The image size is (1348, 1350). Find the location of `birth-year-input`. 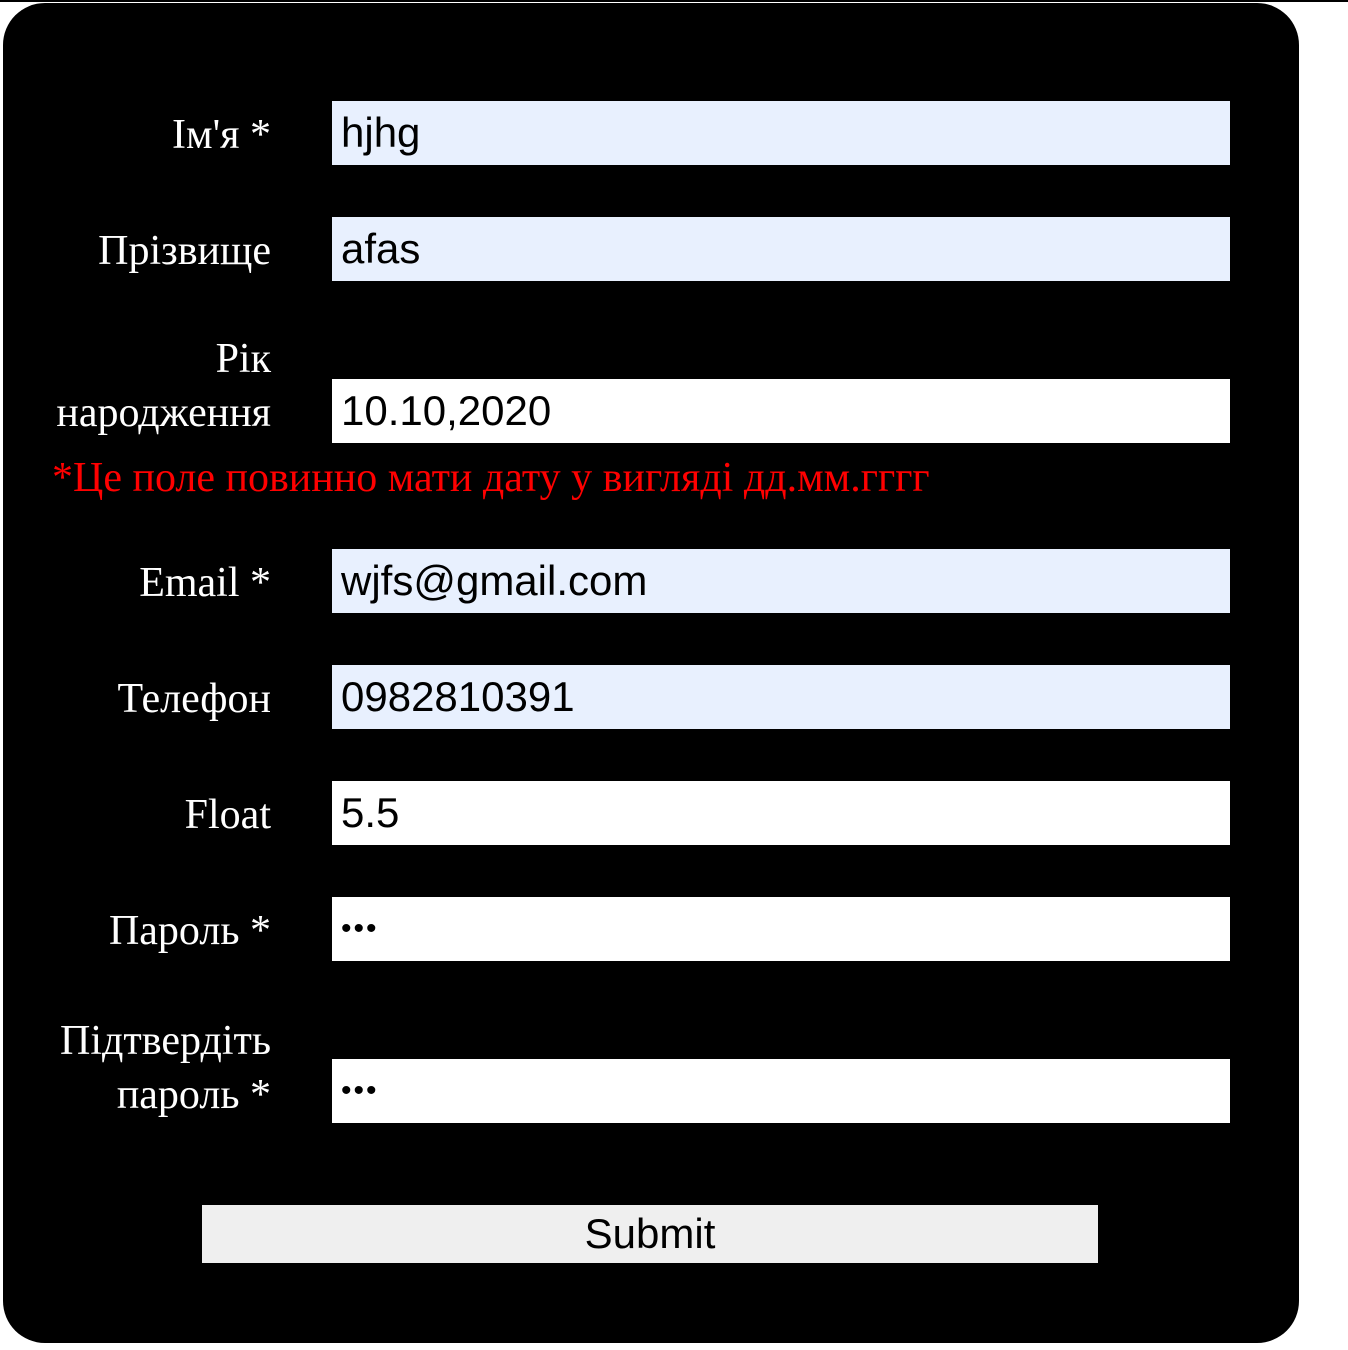

birth-year-input is located at coordinates (781, 411).